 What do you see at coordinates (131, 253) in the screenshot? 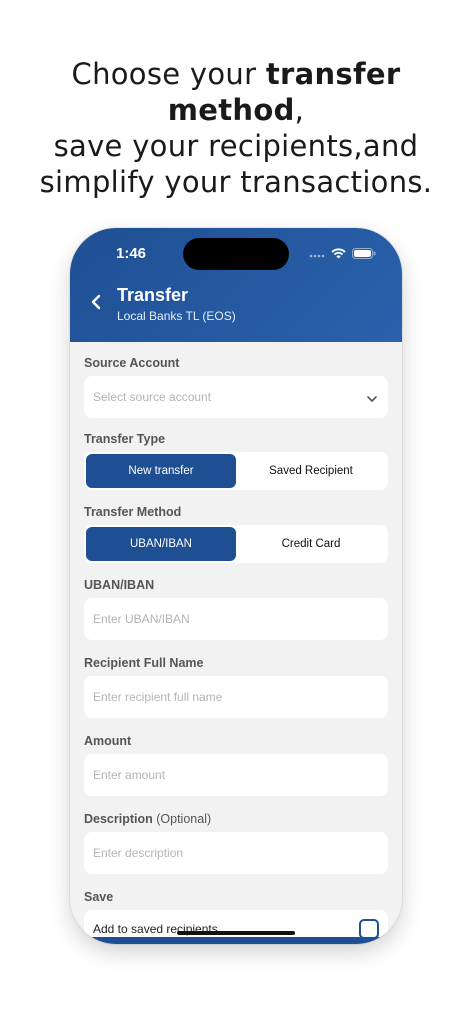
I see `status-time: 1:46` at bounding box center [131, 253].